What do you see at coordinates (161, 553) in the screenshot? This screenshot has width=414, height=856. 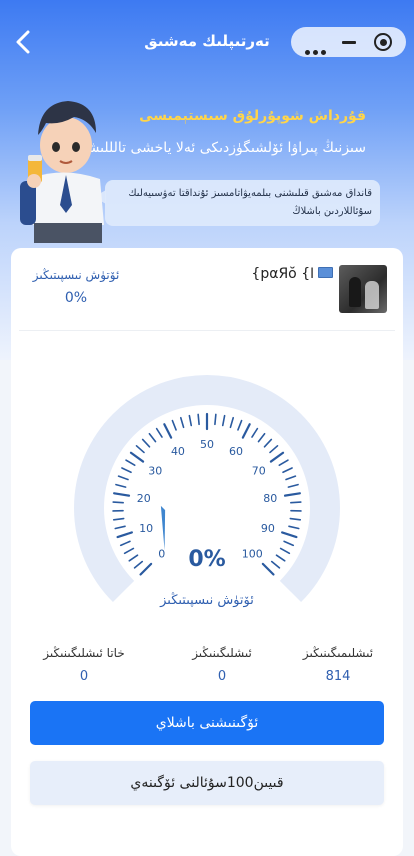 I see `gauge-tick-label: 0` at bounding box center [161, 553].